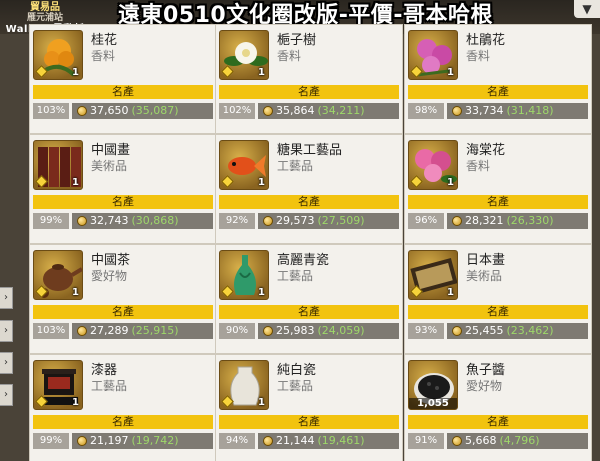 This screenshot has height=461, width=600. Describe the element at coordinates (498, 189) in the screenshot. I see `trade-item-card: 1海棠花香料名產96%28,32126,330` at that location.